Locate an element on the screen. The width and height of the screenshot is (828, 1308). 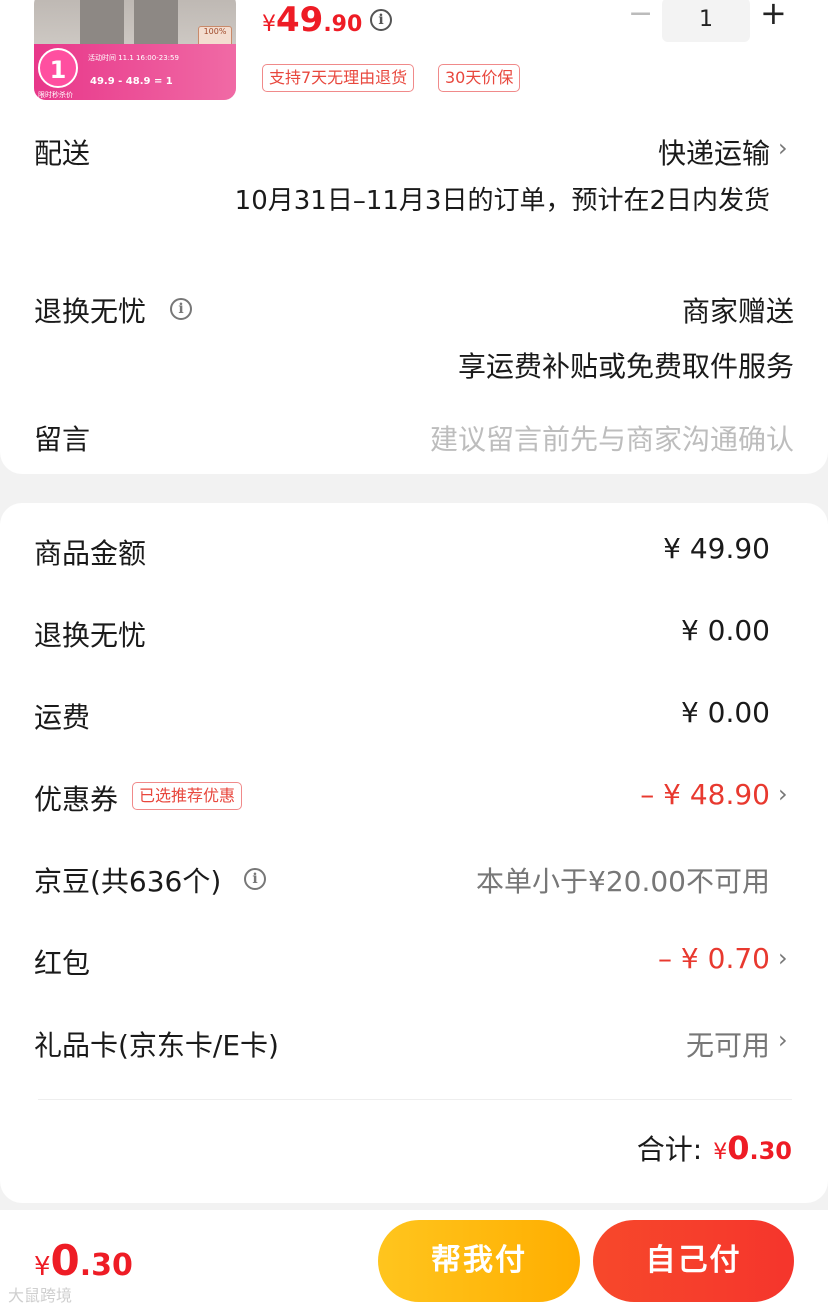
help-pay-button: 帮我付 is located at coordinates (479, 1261).